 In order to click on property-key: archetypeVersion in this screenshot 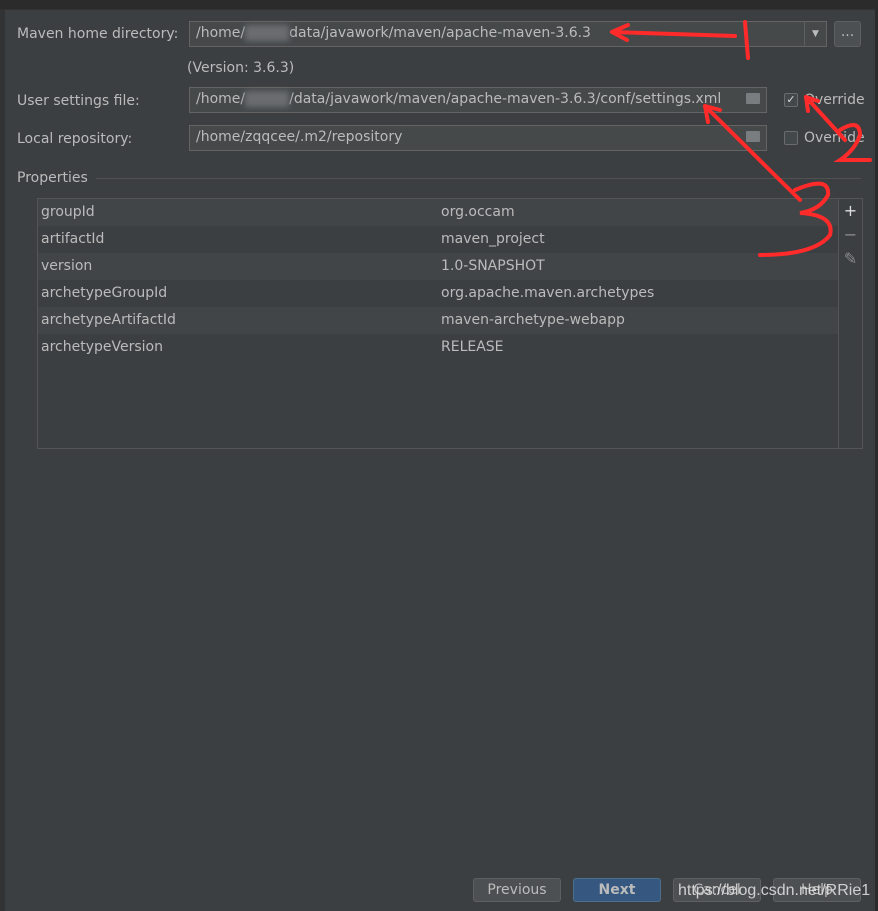, I will do `click(102, 347)`.